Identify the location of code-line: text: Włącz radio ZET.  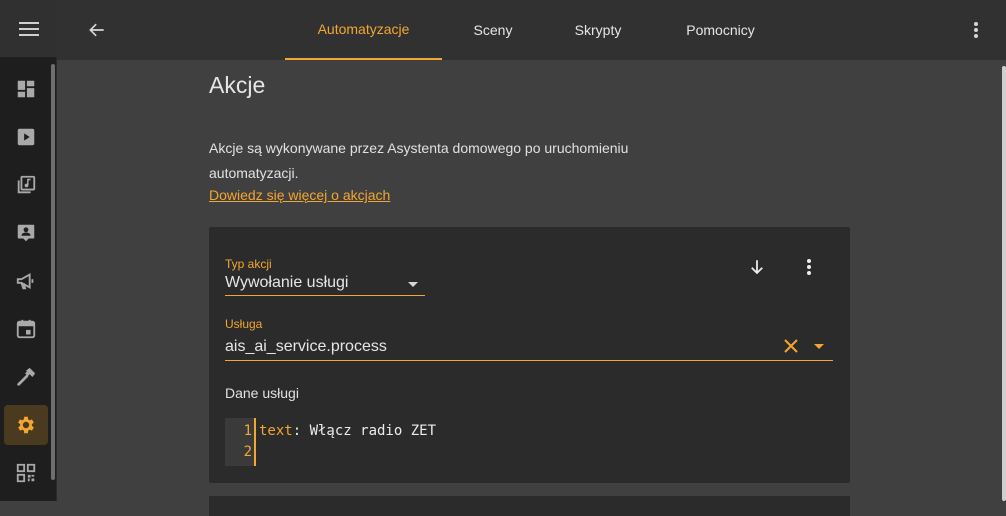
(347, 431).